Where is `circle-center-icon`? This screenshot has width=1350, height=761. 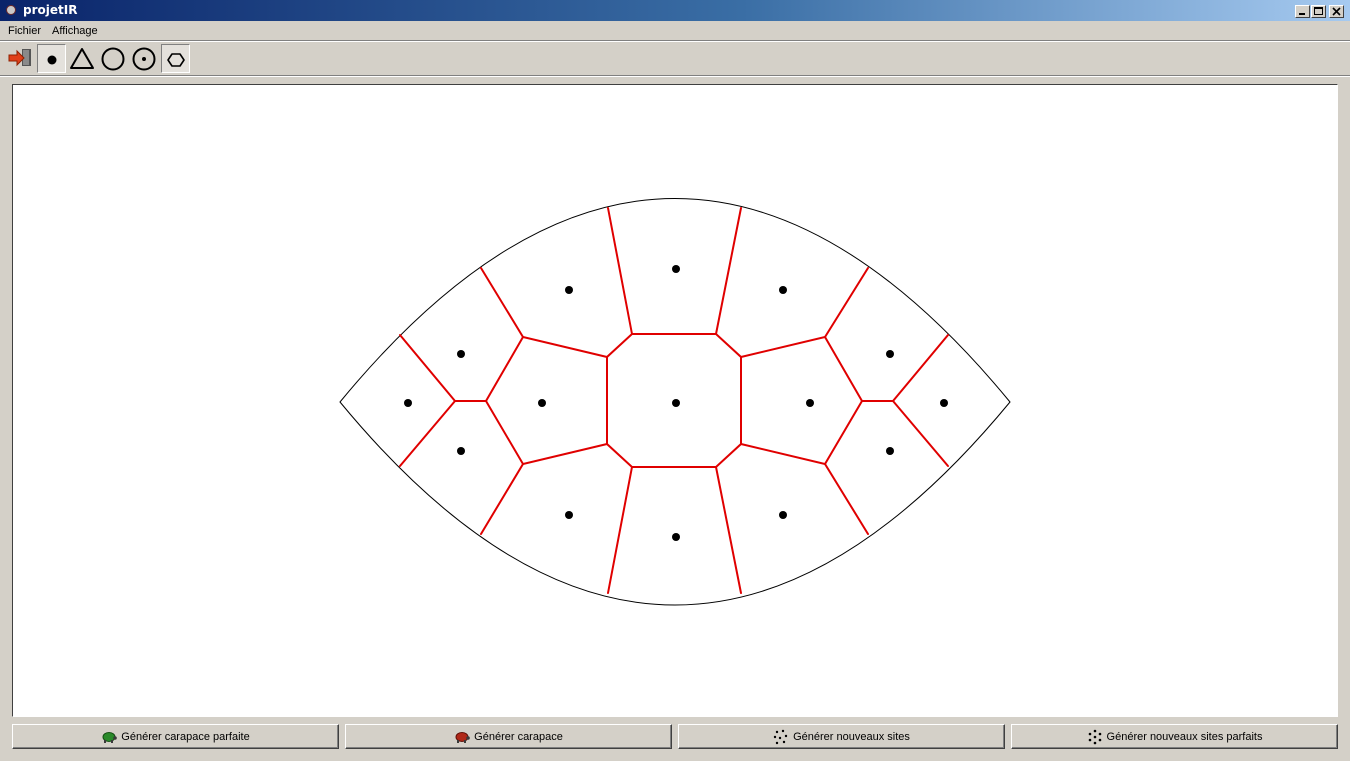
circle-center-icon is located at coordinates (144, 59).